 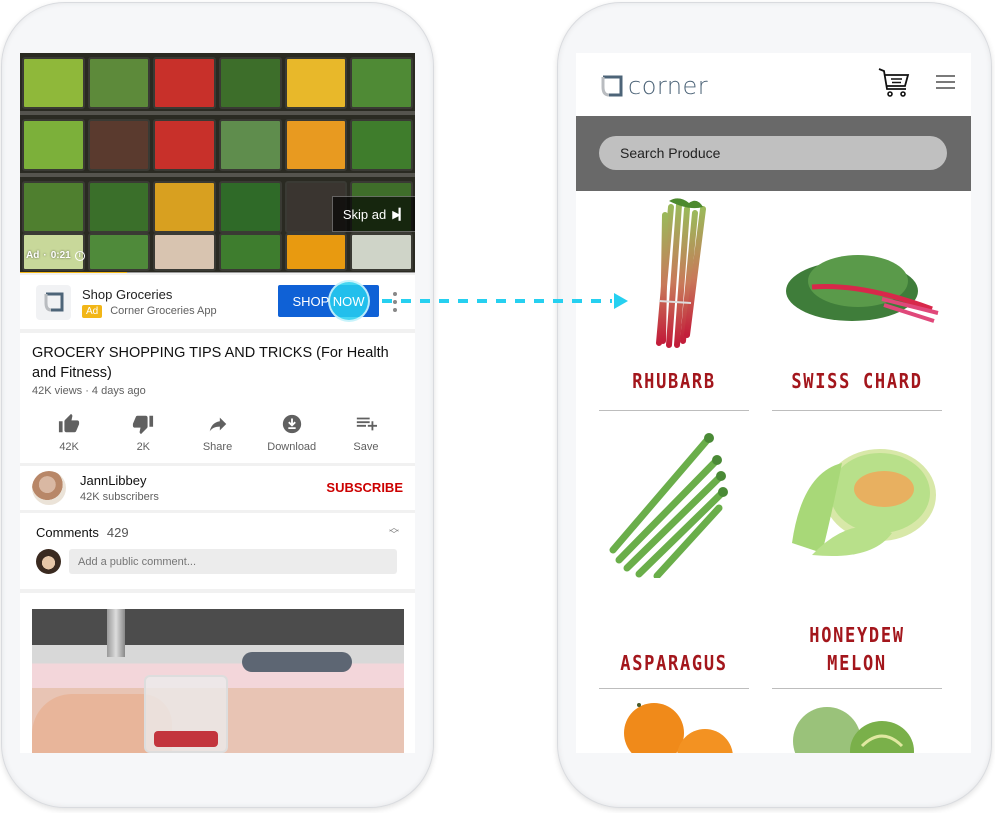 I want to click on product-name: HONEYDEW MELON, so click(x=857, y=649).